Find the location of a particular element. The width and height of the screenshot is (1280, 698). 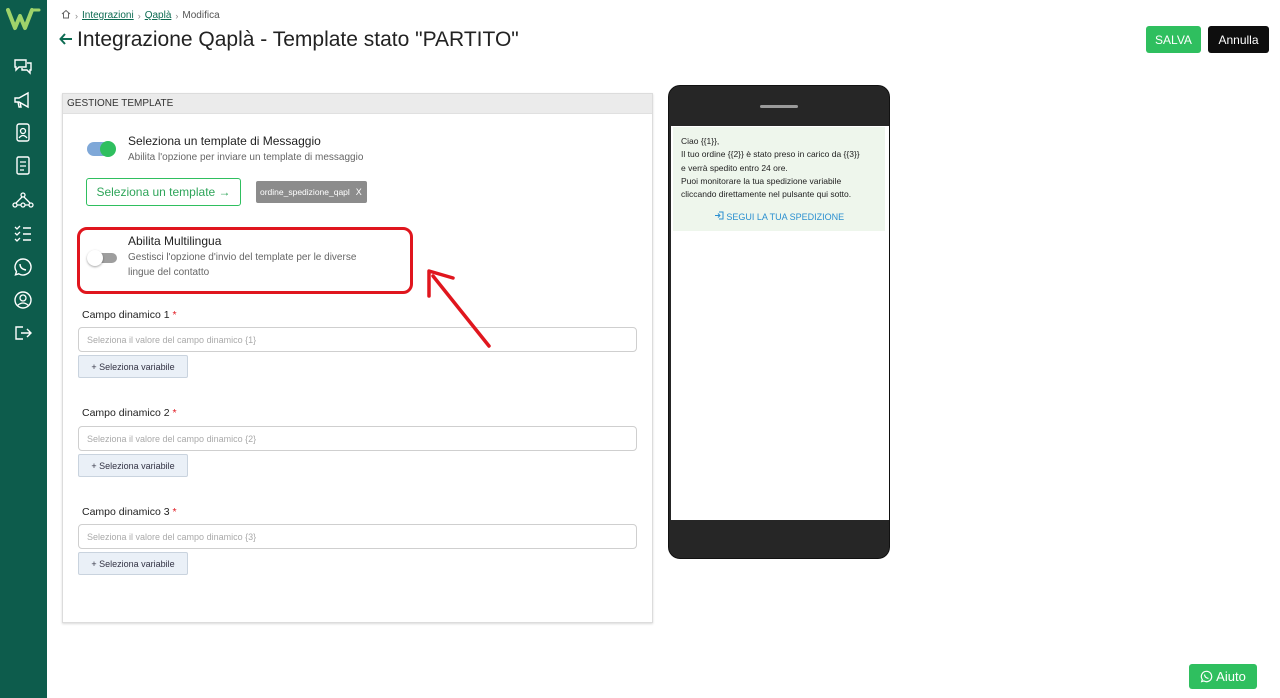

field-label-3: Campo dinamico 3 * is located at coordinates (129, 512).